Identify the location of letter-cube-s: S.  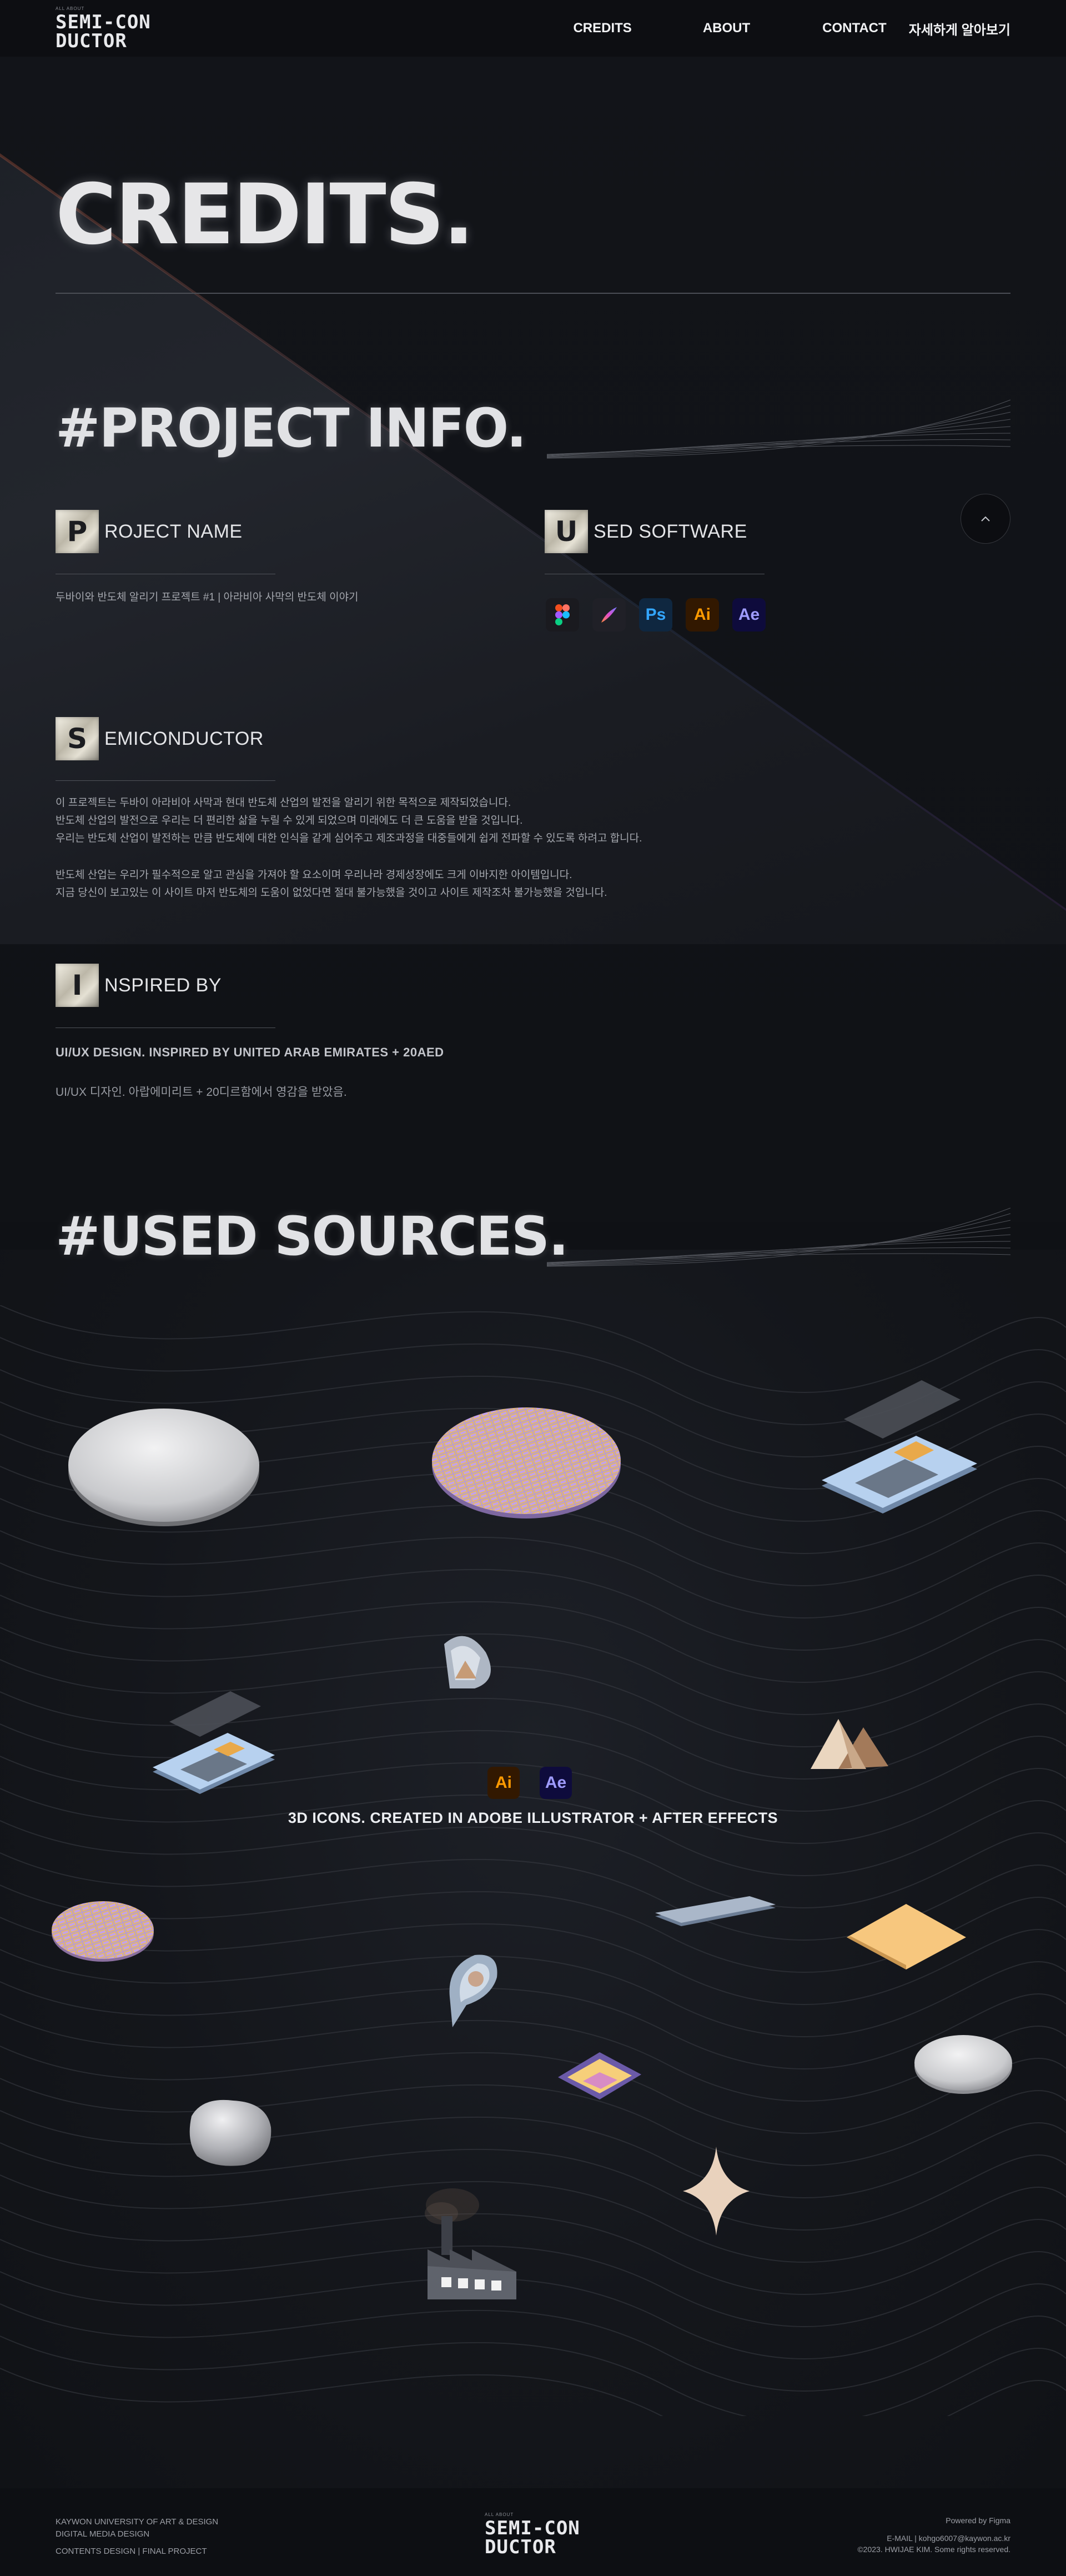
(77, 739).